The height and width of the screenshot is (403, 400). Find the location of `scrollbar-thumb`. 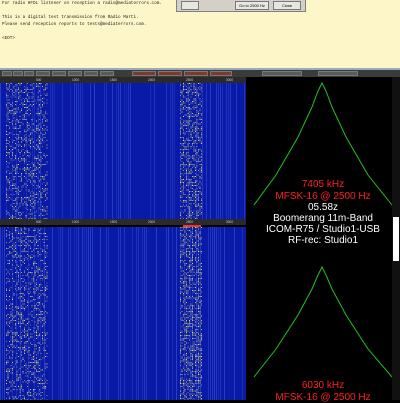

scrollbar-thumb is located at coordinates (396, 239).